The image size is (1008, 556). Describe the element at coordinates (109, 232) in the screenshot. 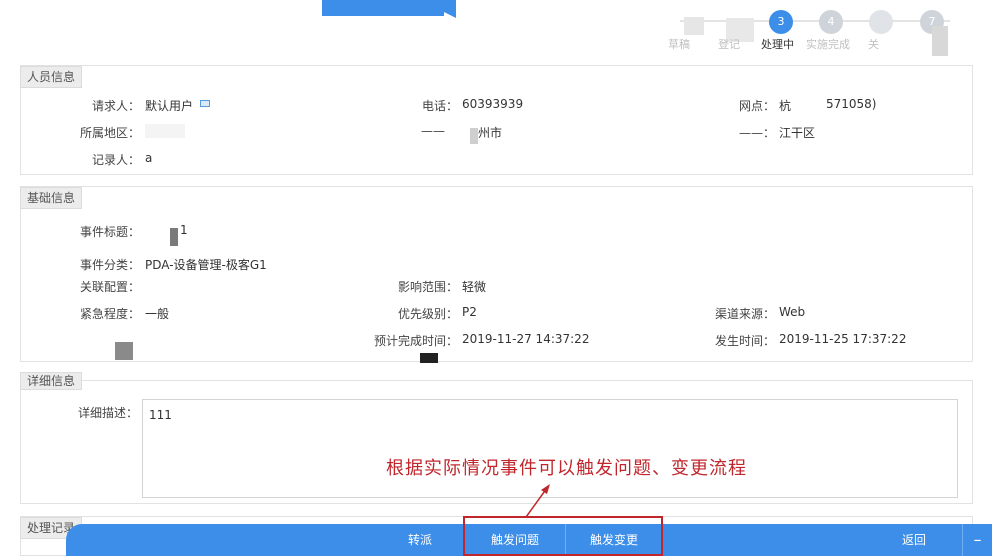

I see `event-title-label: 事件标题：` at that location.